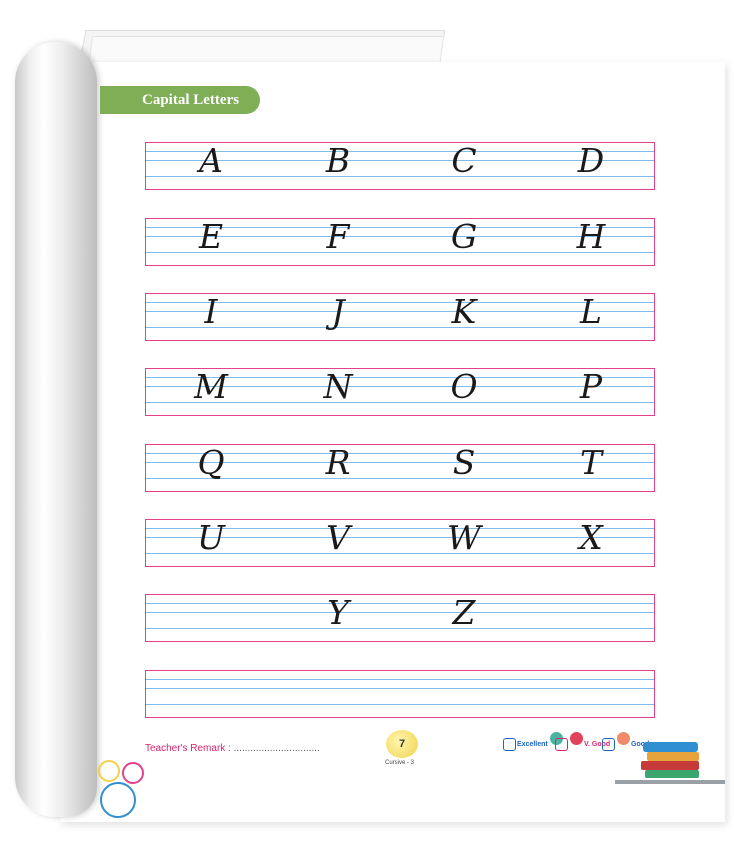 The image size is (734, 847). Describe the element at coordinates (591, 537) in the screenshot. I see `cursive-letter: X` at that location.